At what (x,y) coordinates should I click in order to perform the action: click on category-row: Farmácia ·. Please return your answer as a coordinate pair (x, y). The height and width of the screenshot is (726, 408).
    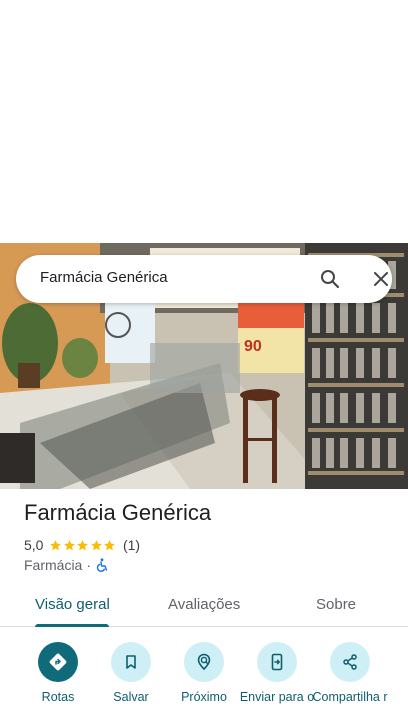
    Looking at the image, I should click on (66, 565).